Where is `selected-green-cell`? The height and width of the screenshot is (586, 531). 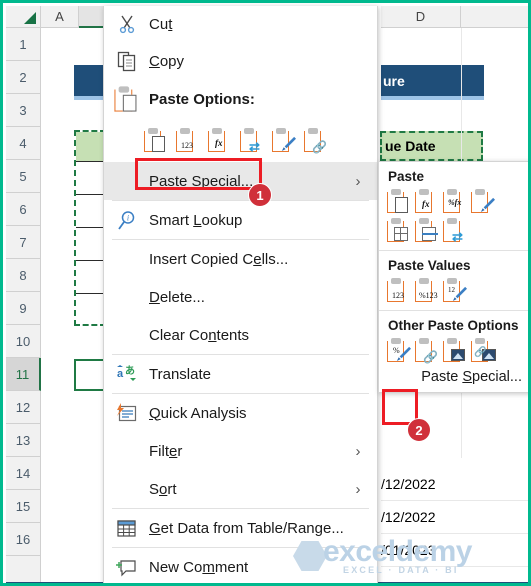 selected-green-cell is located at coordinates (90, 146).